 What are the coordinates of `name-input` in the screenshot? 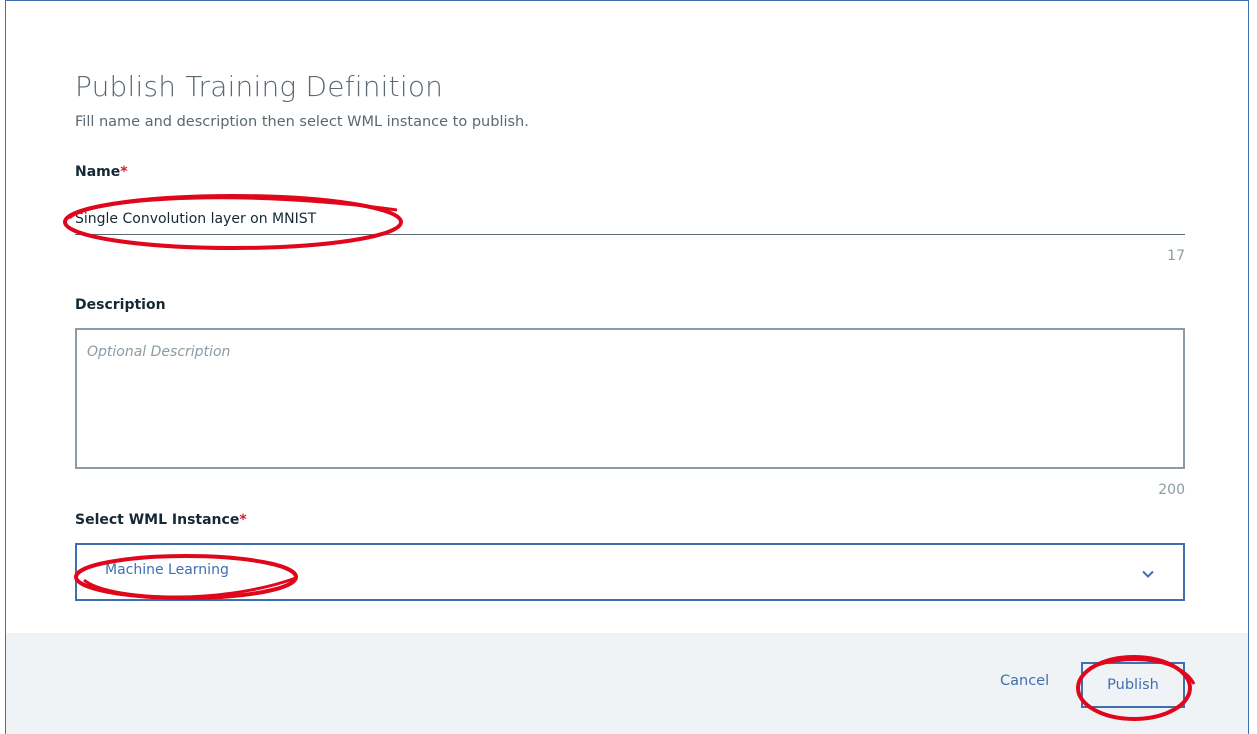 It's located at (630, 219).